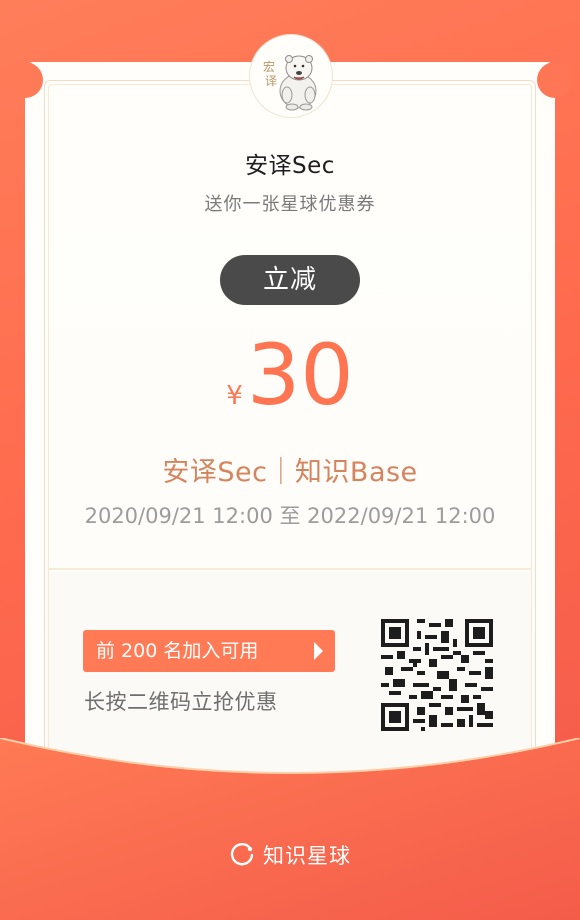 The image size is (580, 920). Describe the element at coordinates (290, 280) in the screenshot. I see `discount-type-badge: 立减` at that location.